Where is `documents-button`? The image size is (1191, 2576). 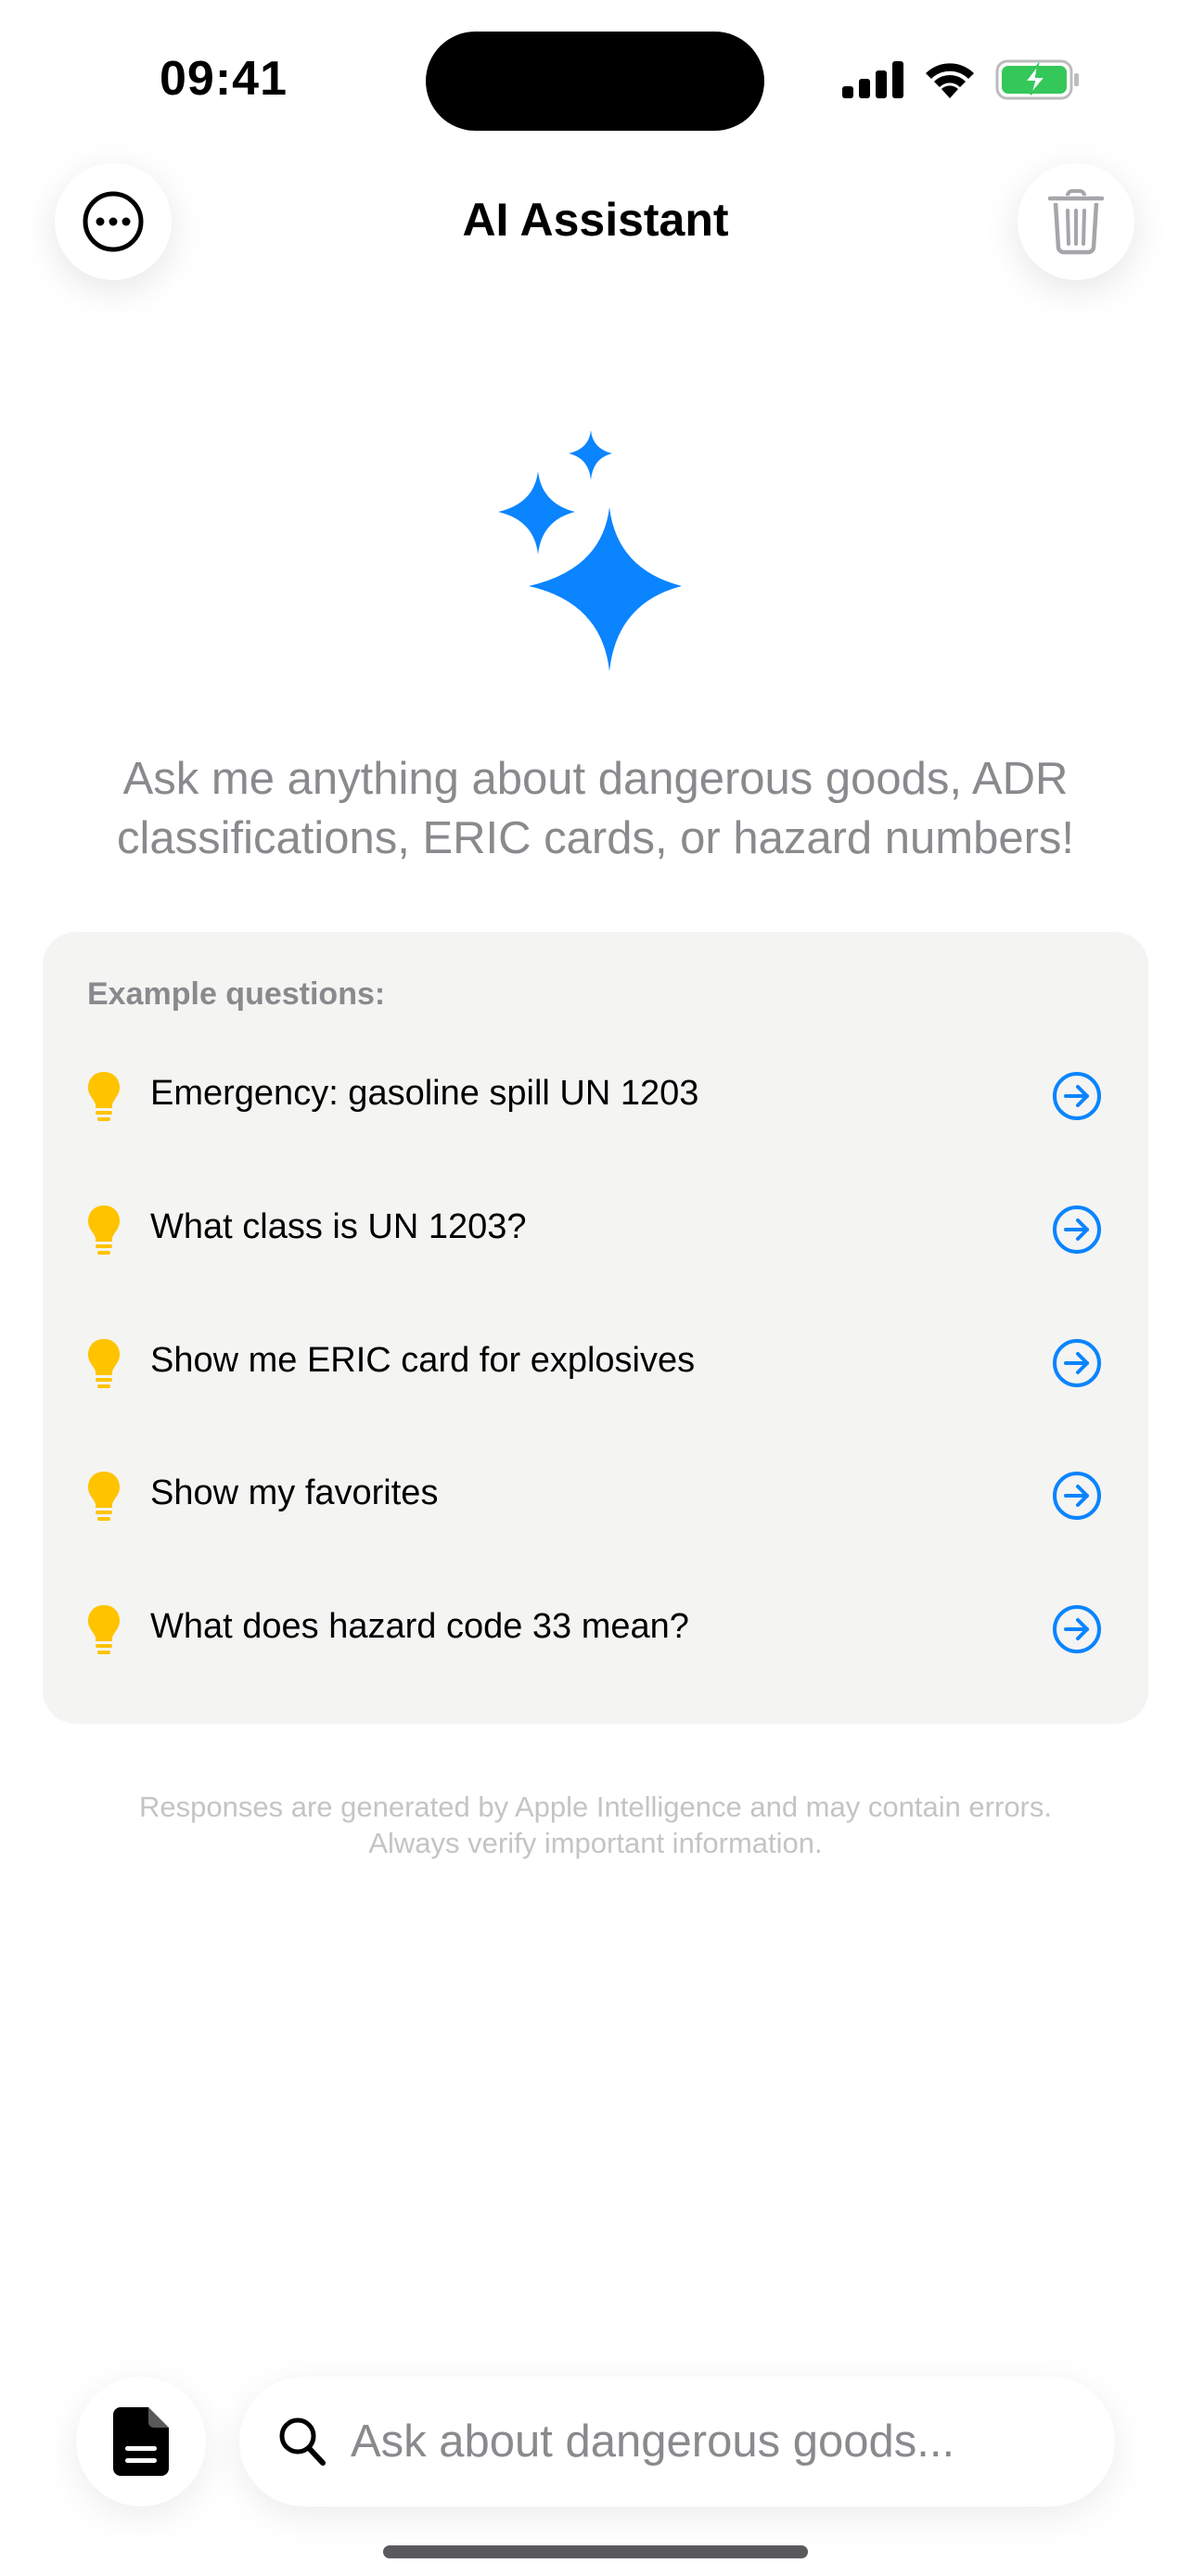 documents-button is located at coordinates (141, 2441).